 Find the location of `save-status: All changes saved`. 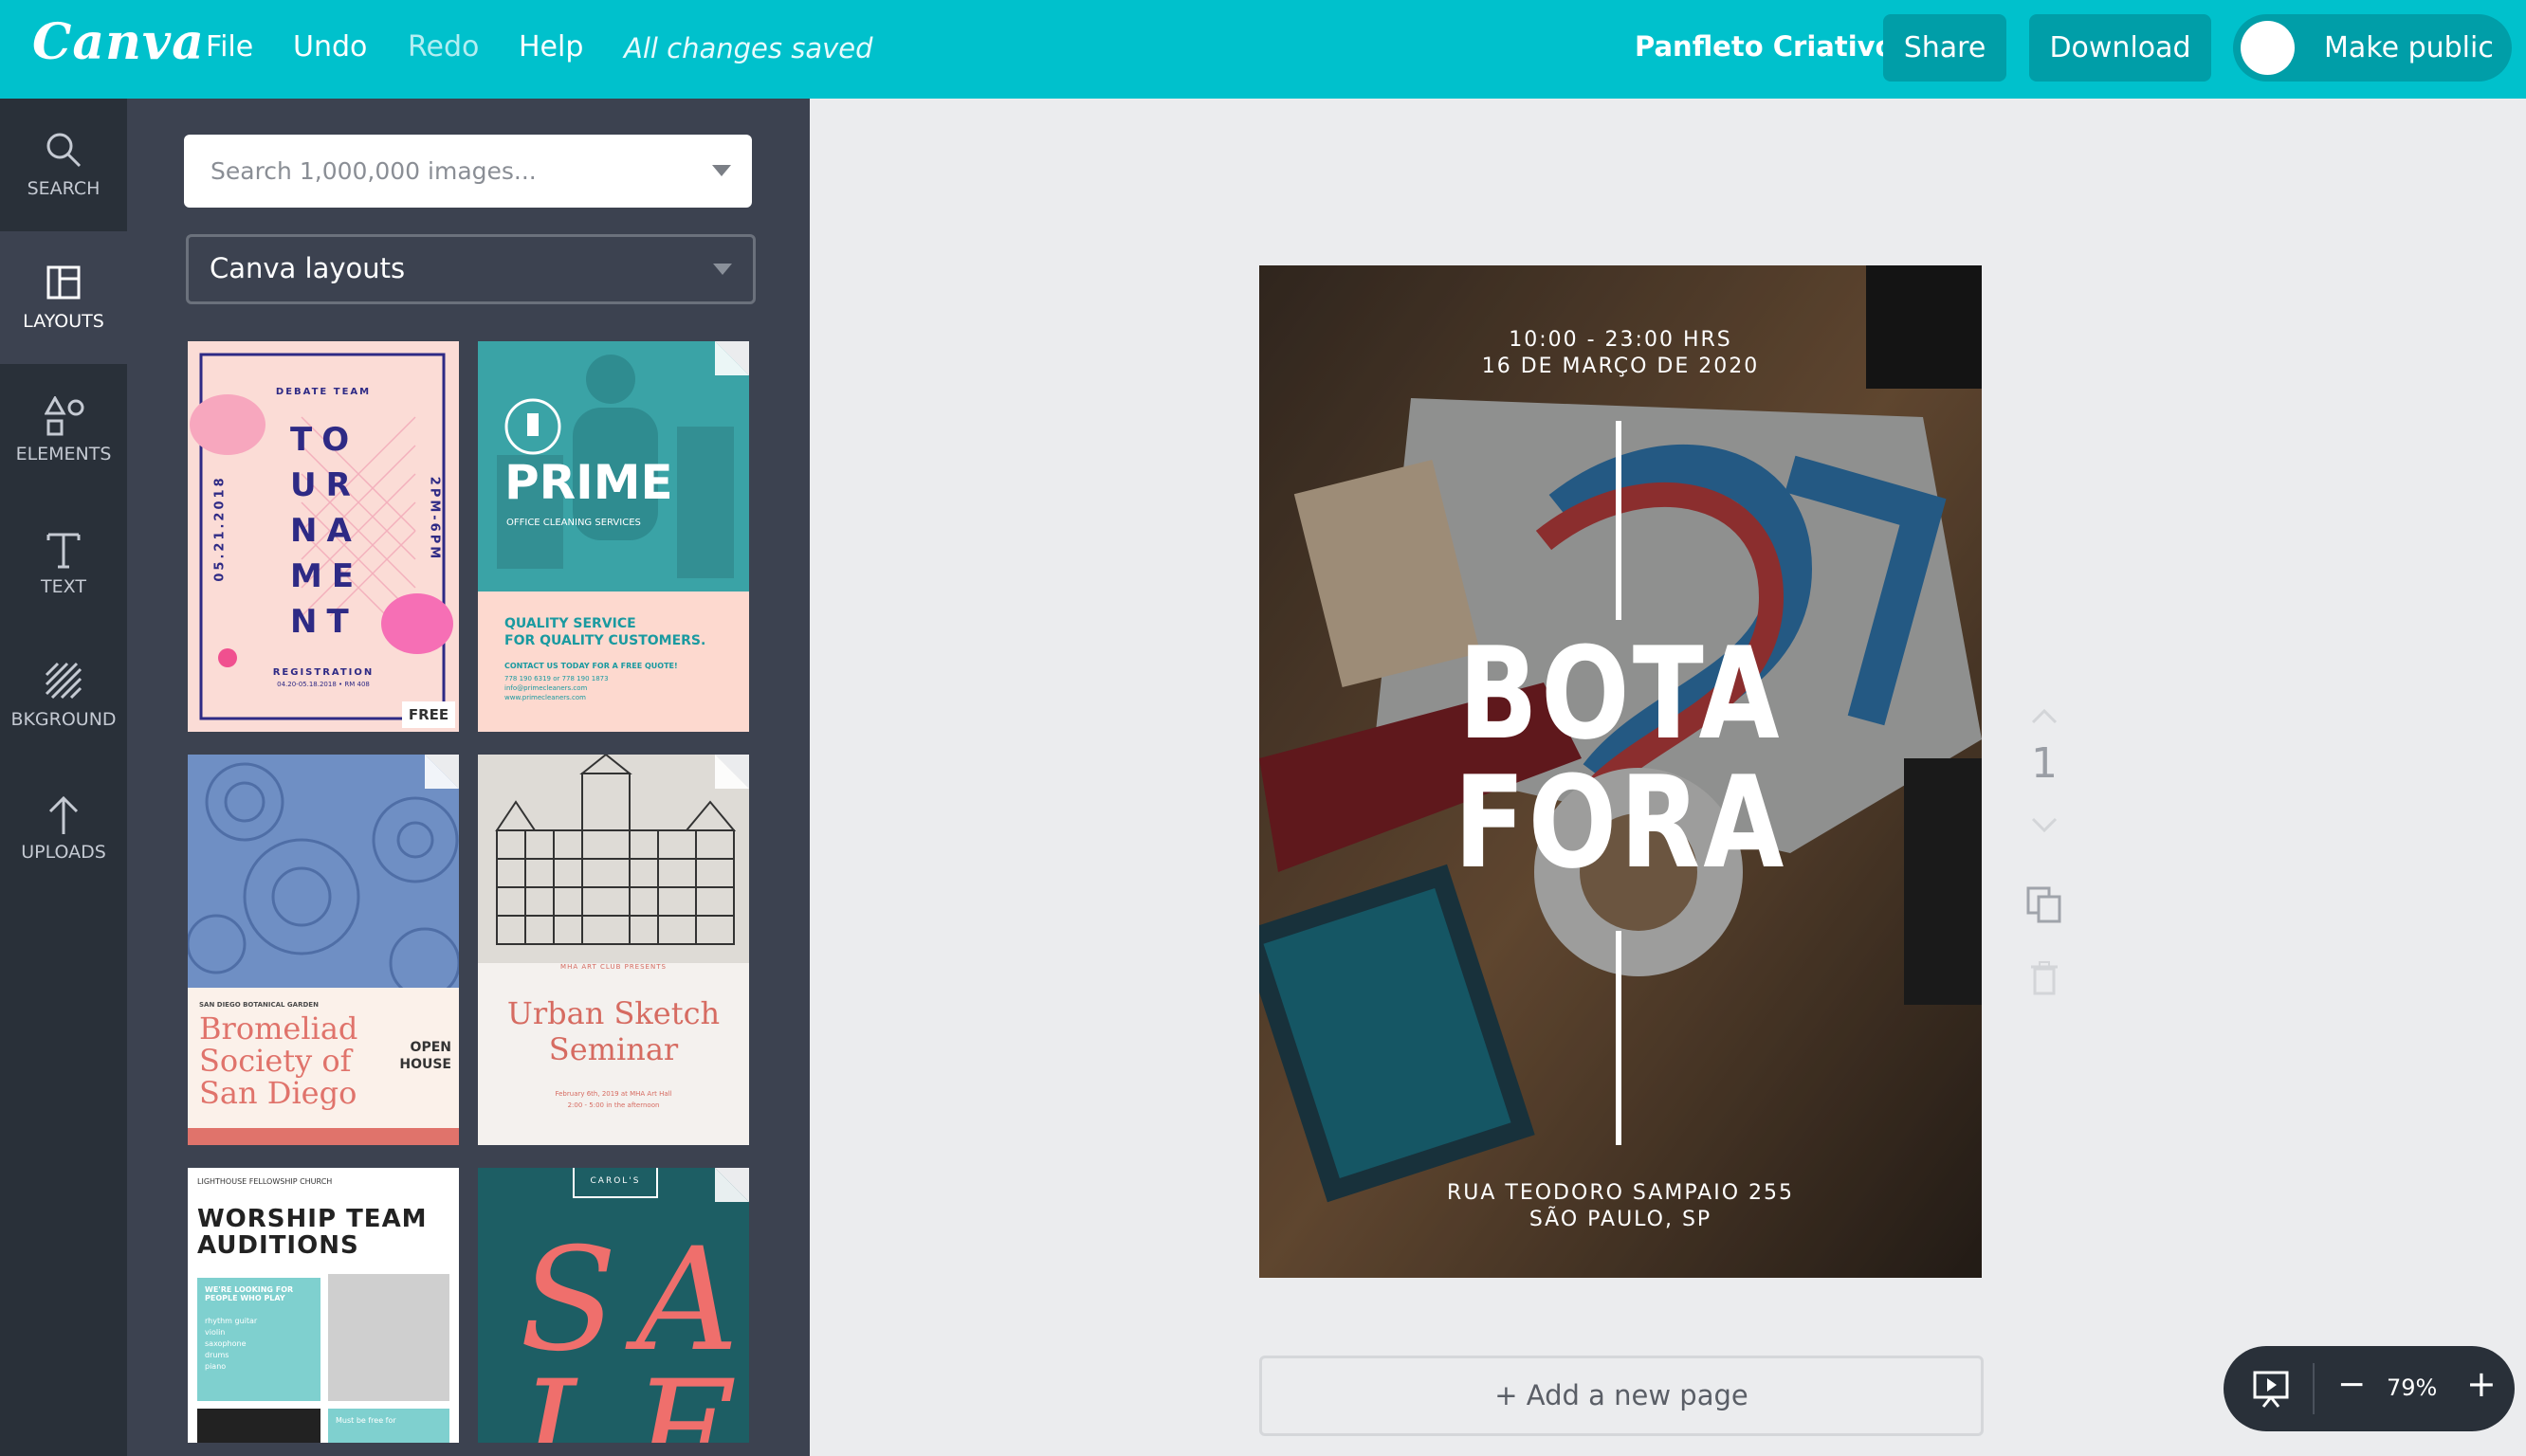

save-status: All changes saved is located at coordinates (748, 48).